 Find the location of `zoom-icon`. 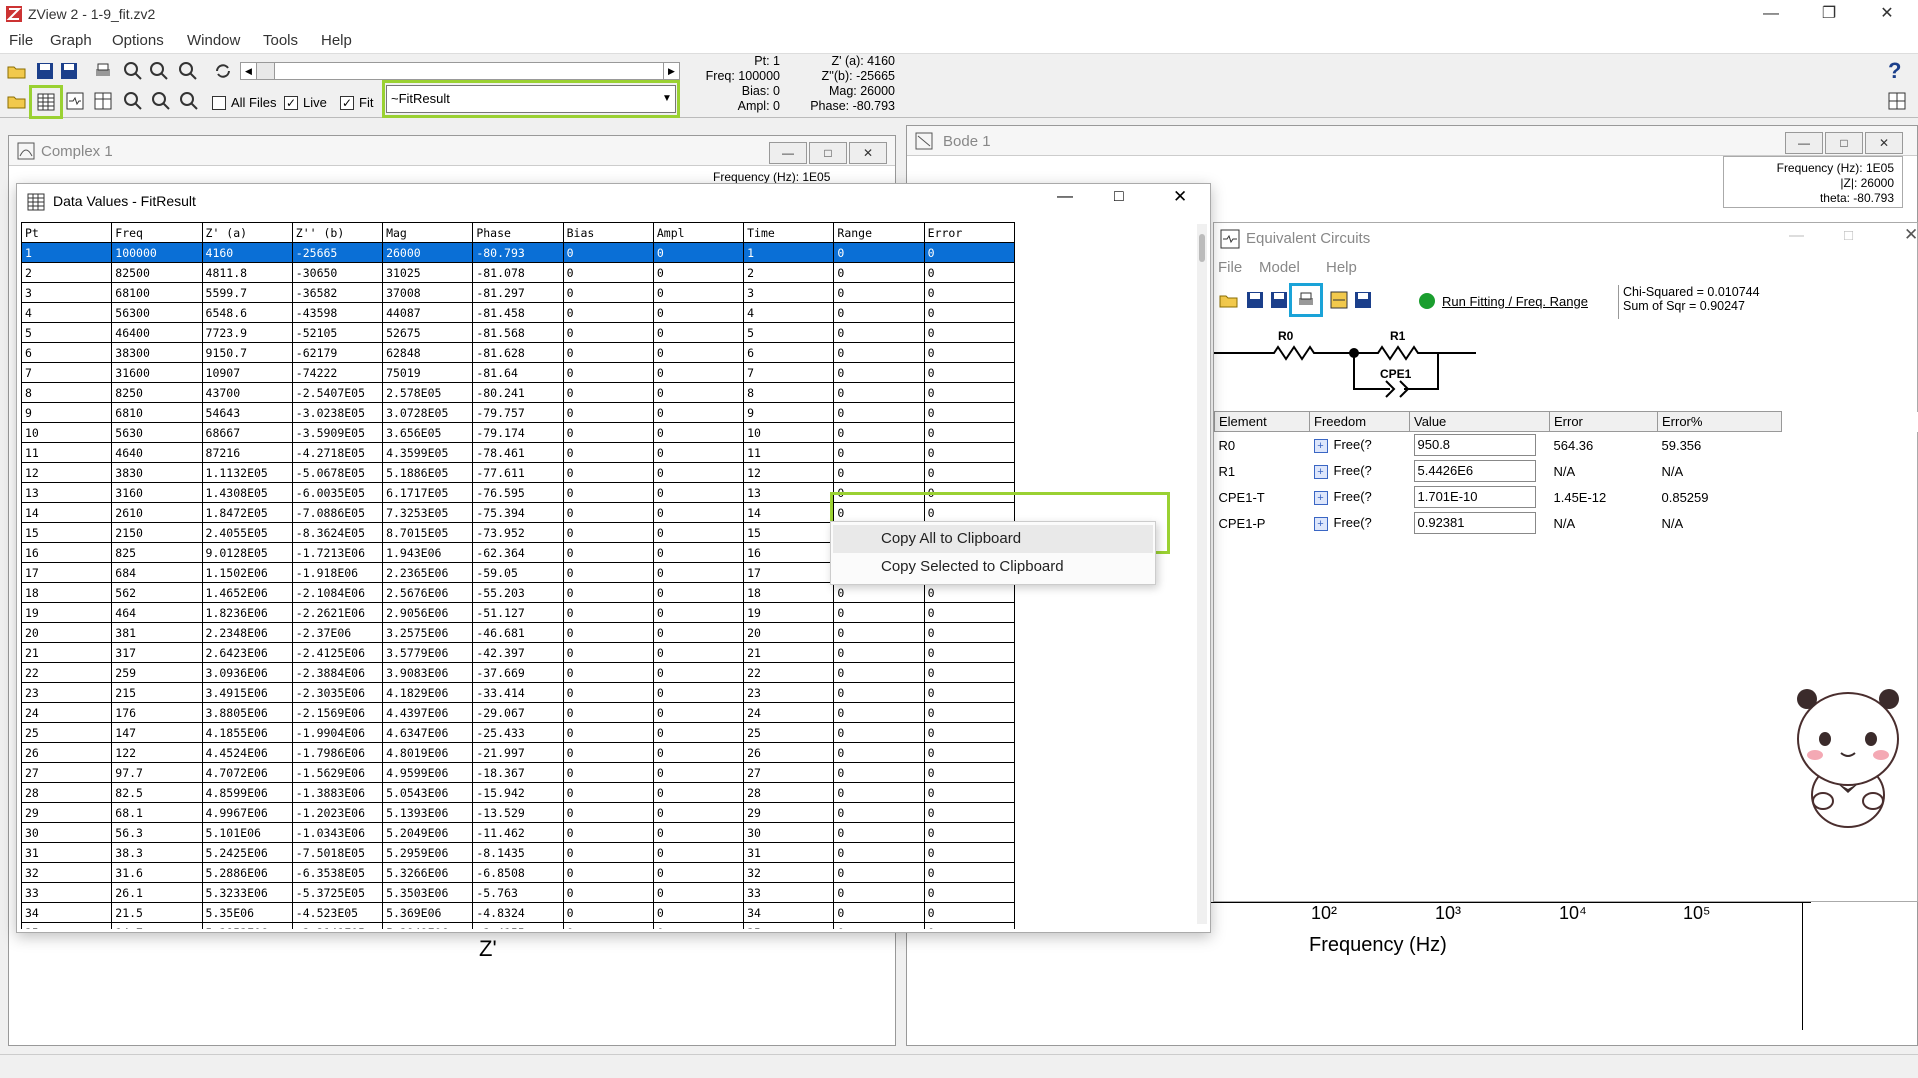

zoom-icon is located at coordinates (159, 71).